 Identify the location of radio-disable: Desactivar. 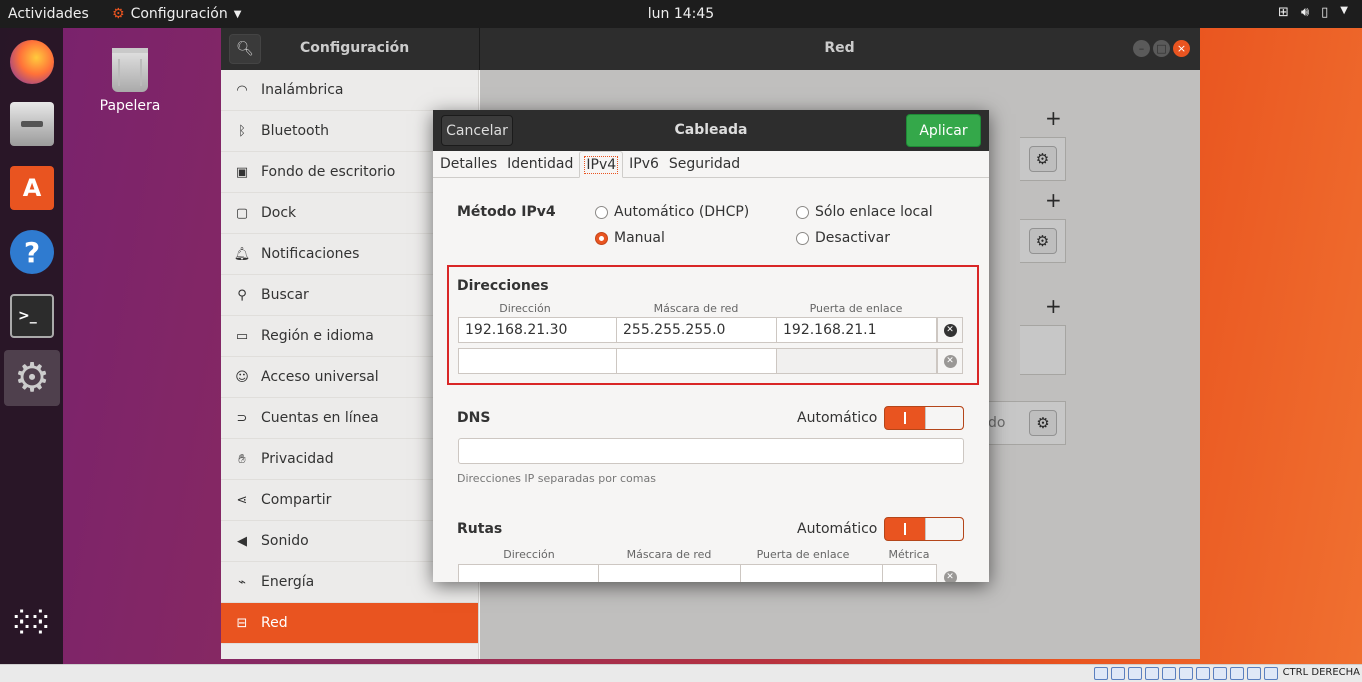
(843, 238).